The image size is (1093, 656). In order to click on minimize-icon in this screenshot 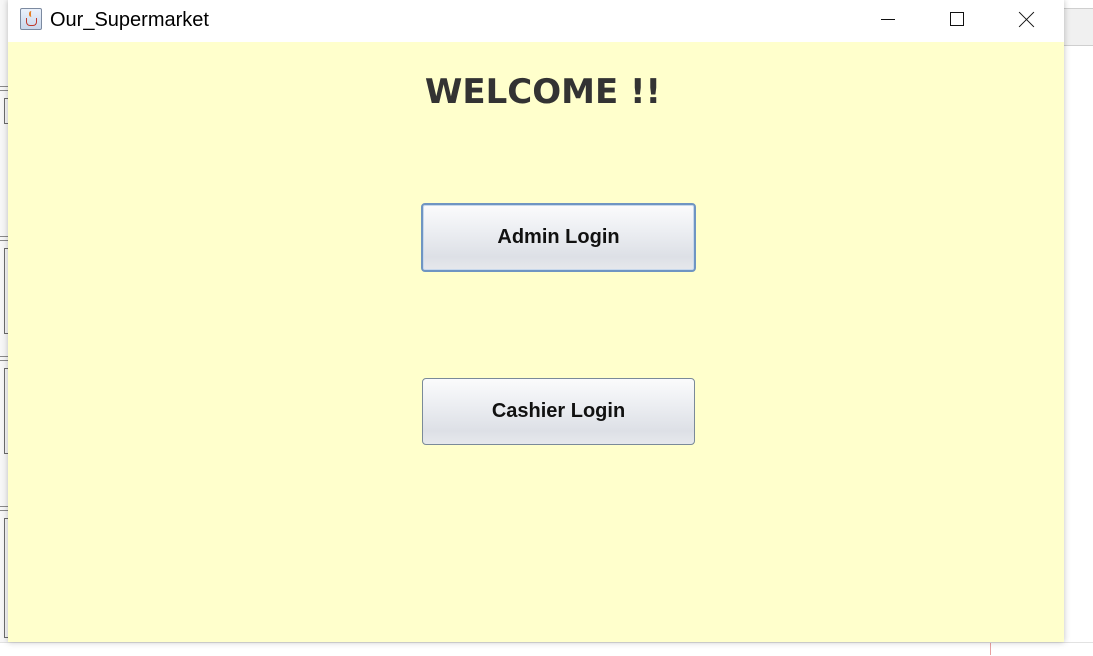, I will do `click(888, 19)`.